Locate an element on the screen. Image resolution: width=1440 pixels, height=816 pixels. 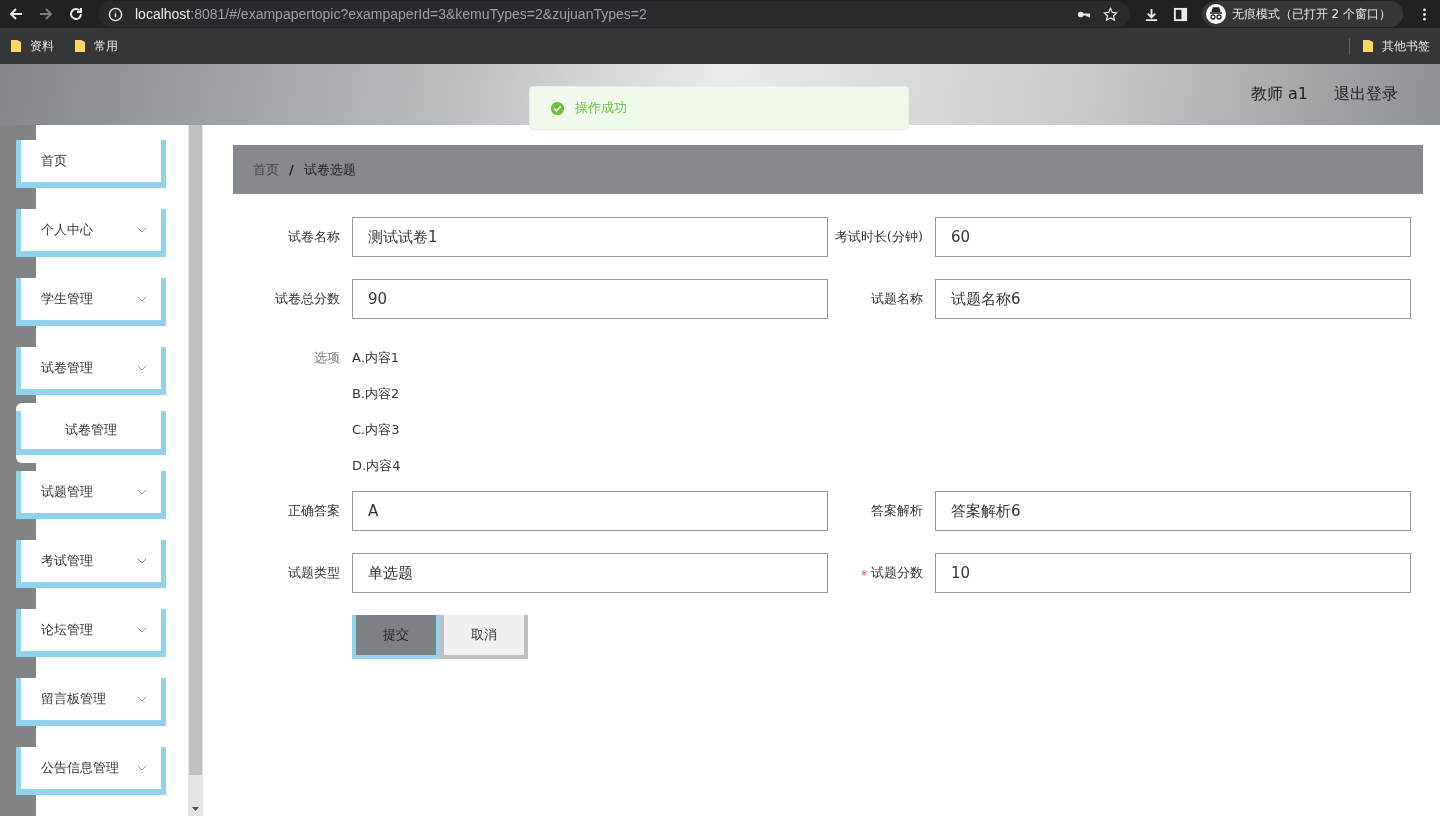
option-text: B.内容2 is located at coordinates (376, 394).